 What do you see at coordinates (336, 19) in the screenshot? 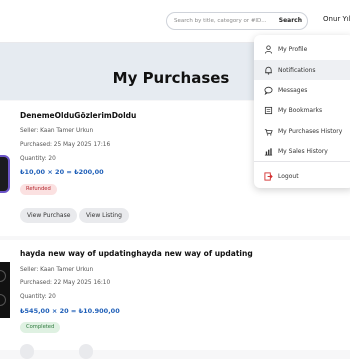
I see `user-menu-toggle: Onur Yıl` at bounding box center [336, 19].